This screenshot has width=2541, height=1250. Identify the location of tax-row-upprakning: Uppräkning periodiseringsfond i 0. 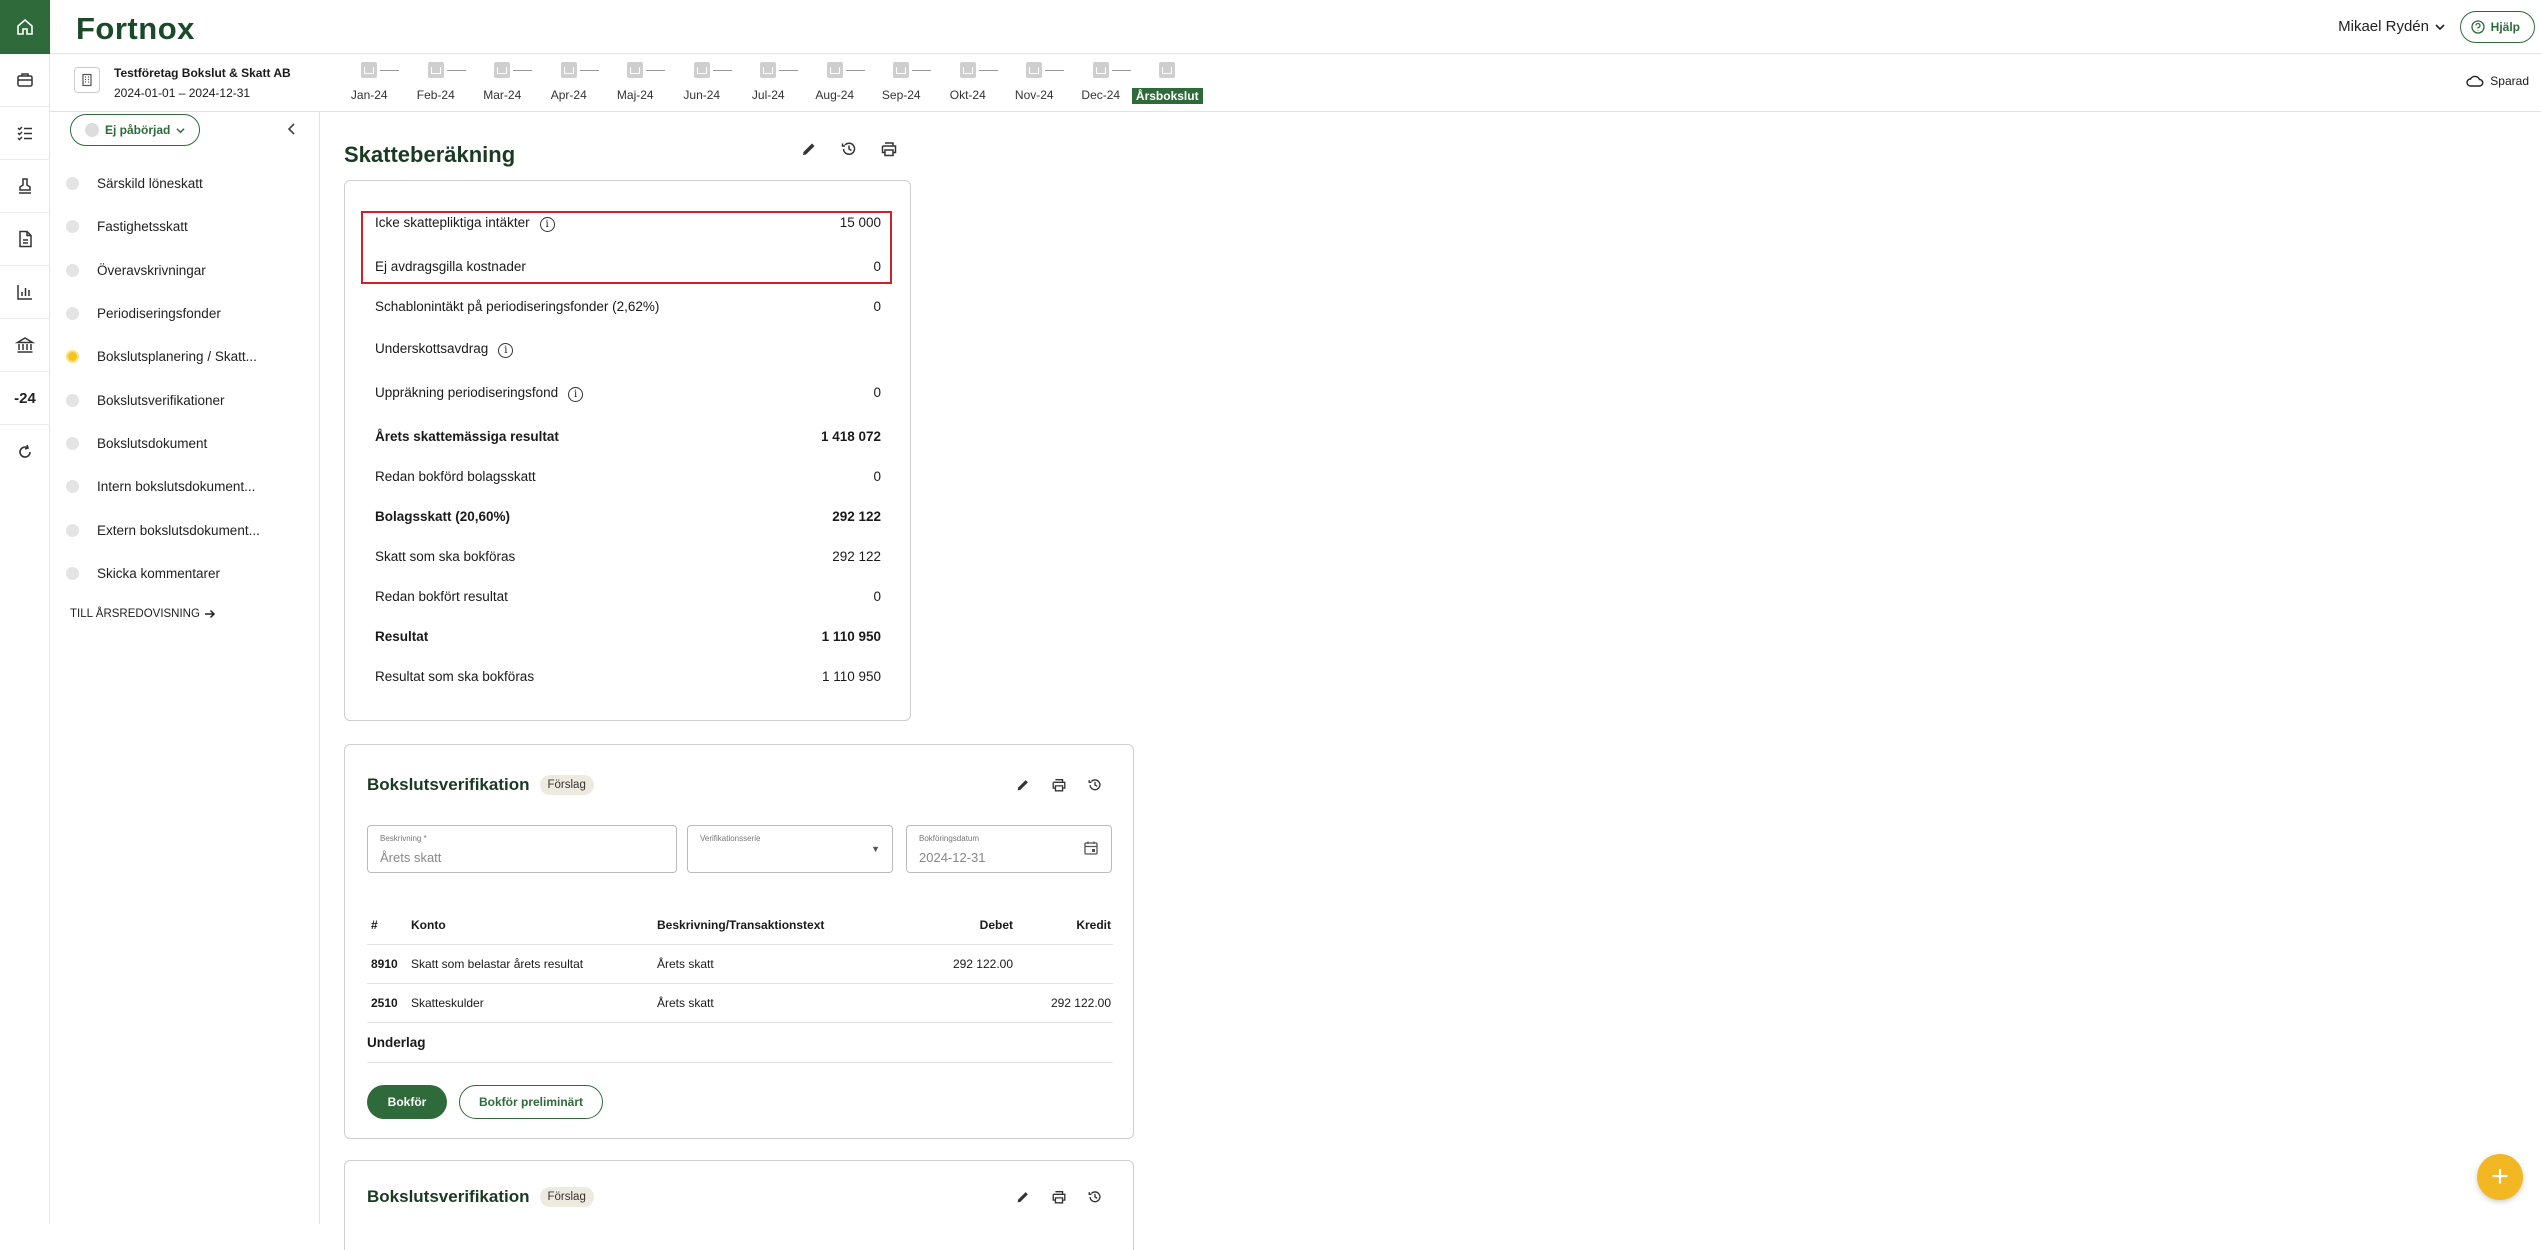
(628, 393).